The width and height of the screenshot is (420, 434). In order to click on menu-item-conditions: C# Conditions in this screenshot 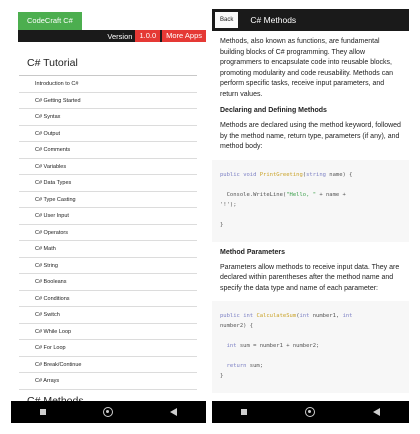, I will do `click(108, 299)`.